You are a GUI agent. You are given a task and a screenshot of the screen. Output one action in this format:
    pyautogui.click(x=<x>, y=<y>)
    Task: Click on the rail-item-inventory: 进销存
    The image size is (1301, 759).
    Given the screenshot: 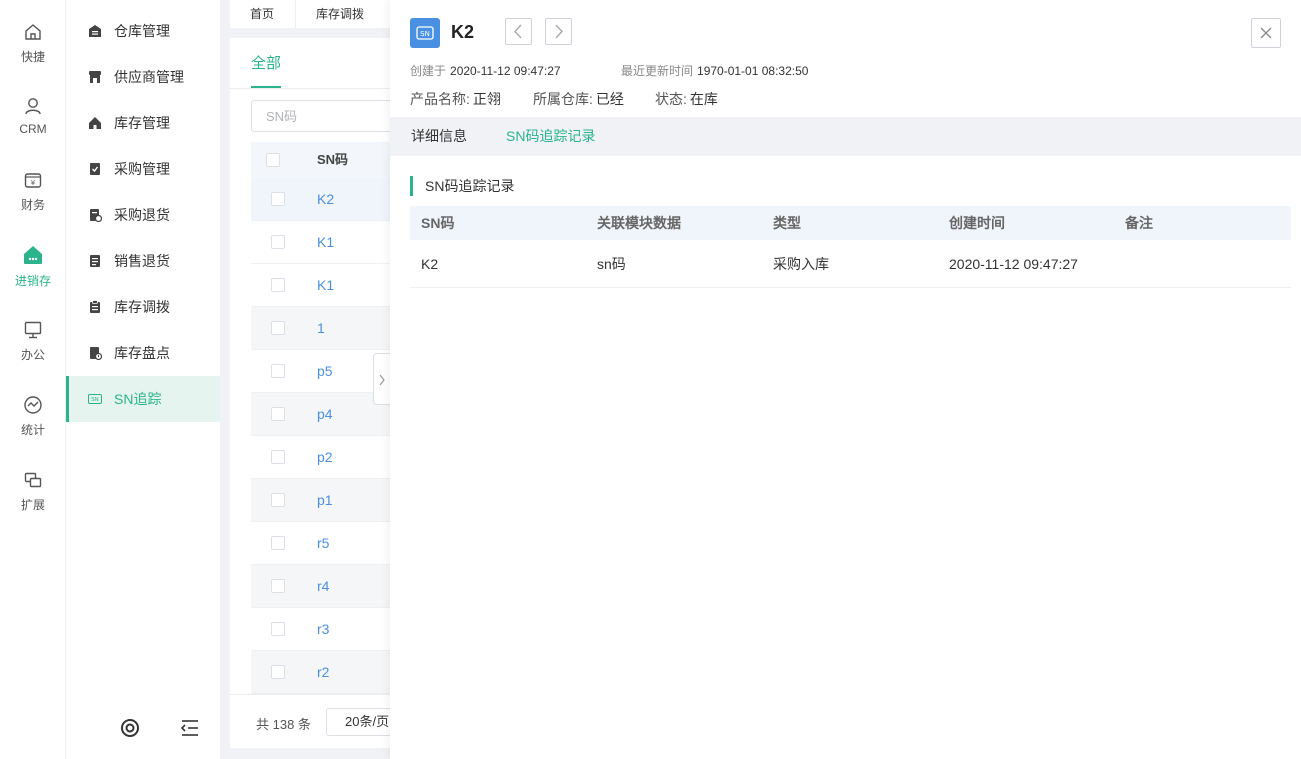 What is the action you would take?
    pyautogui.click(x=33, y=275)
    